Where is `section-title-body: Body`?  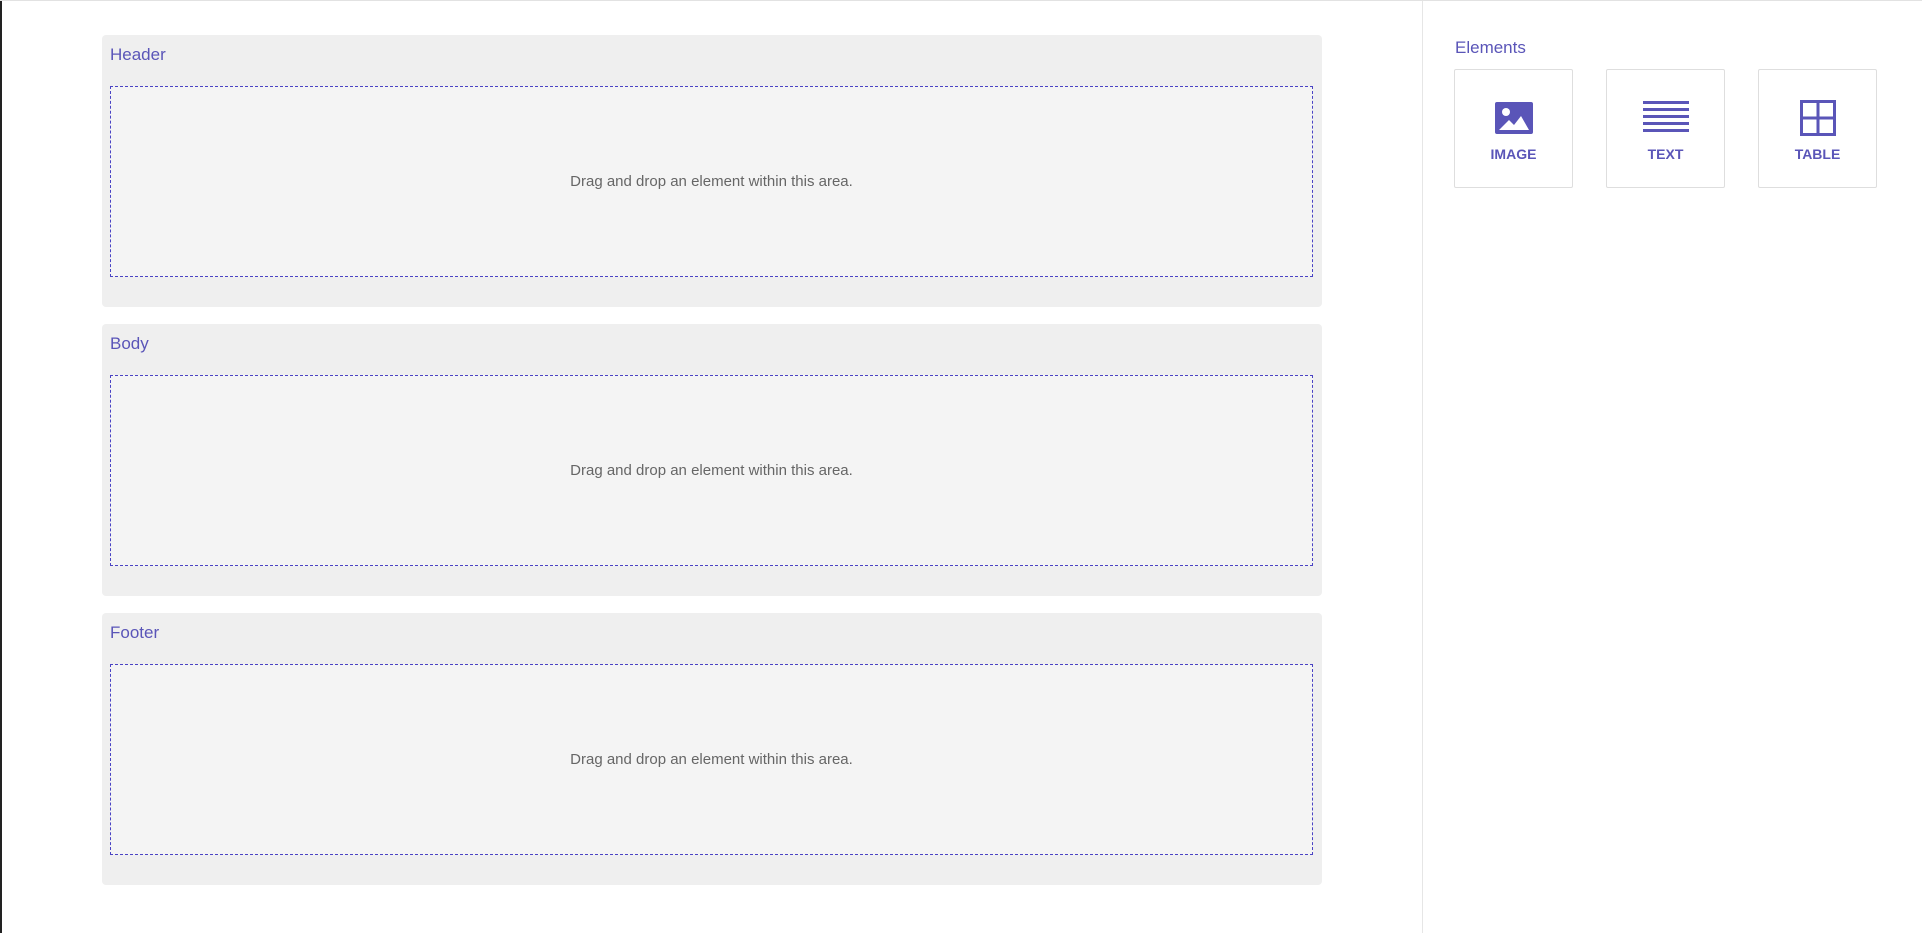 section-title-body: Body is located at coordinates (129, 343).